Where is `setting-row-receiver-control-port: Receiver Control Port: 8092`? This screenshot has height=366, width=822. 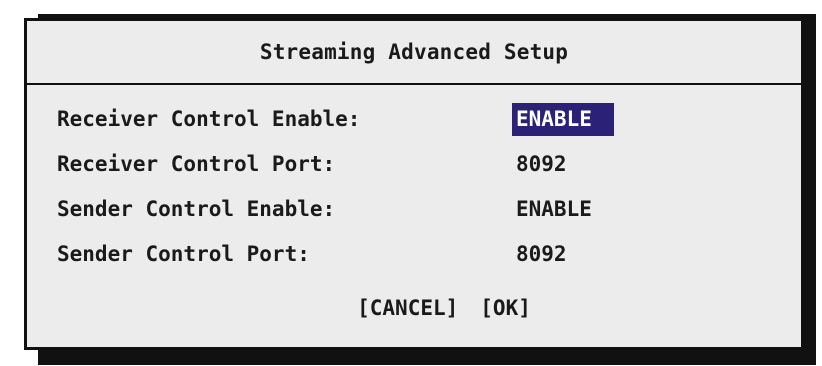 setting-row-receiver-control-port: Receiver Control Port: 8092 is located at coordinates (417, 164).